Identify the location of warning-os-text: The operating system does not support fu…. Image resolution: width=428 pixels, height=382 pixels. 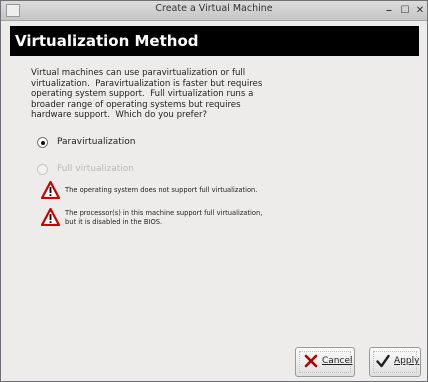
(161, 190).